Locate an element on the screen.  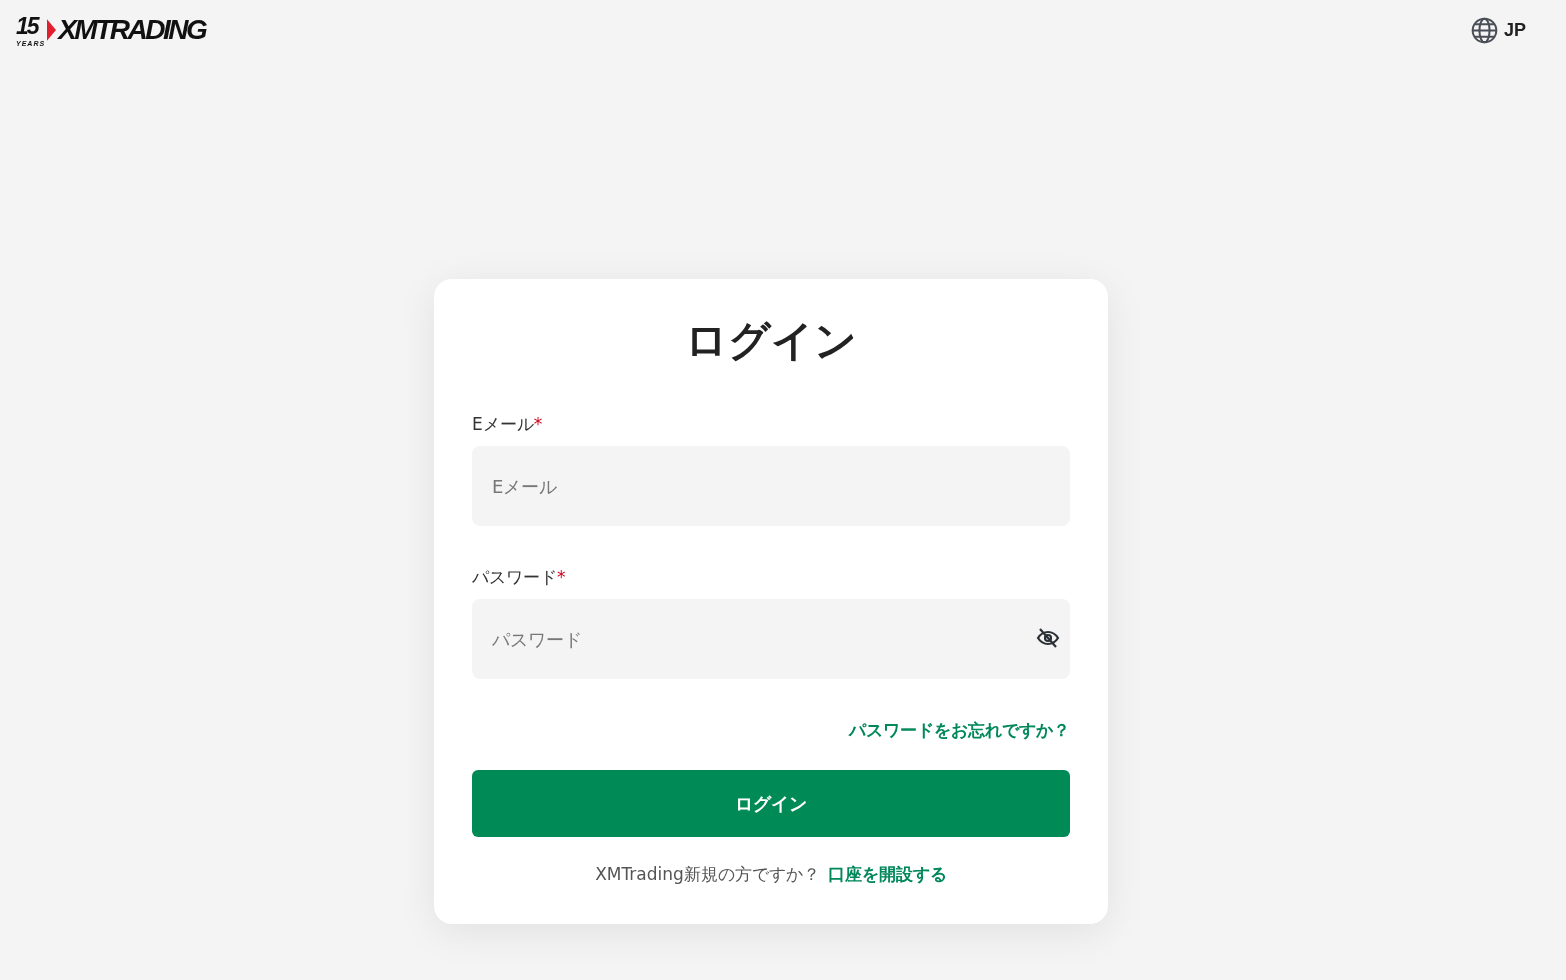
language-button: JP is located at coordinates (1498, 30).